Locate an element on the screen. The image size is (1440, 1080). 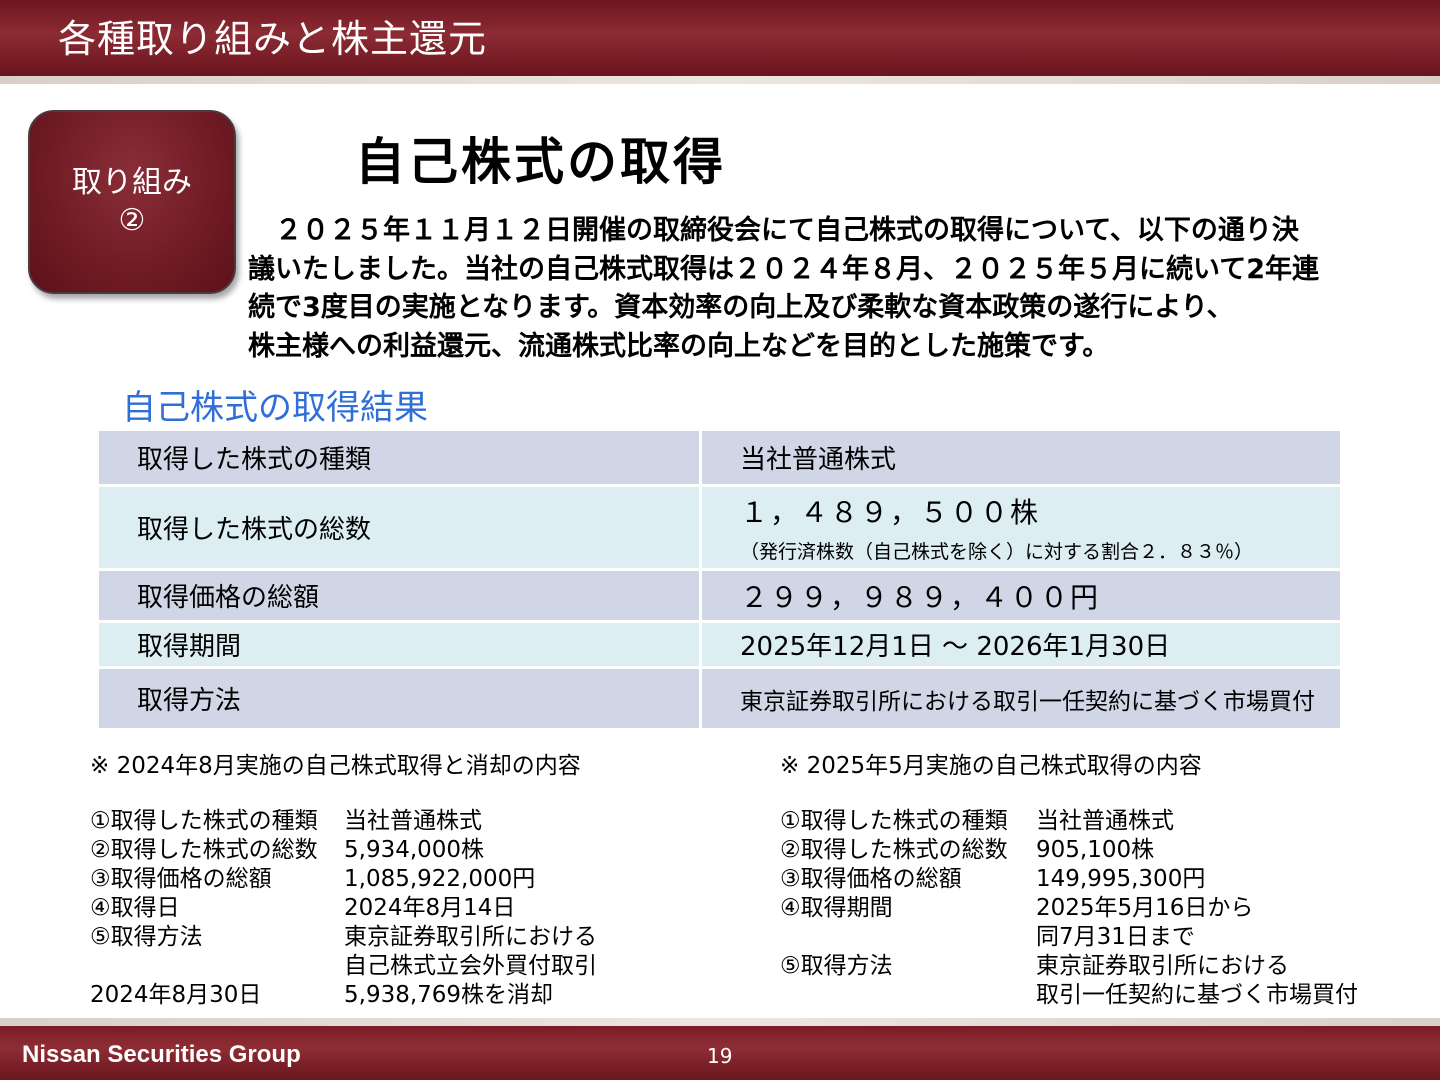
note-item: 同7月31日まで is located at coordinates (1069, 937).